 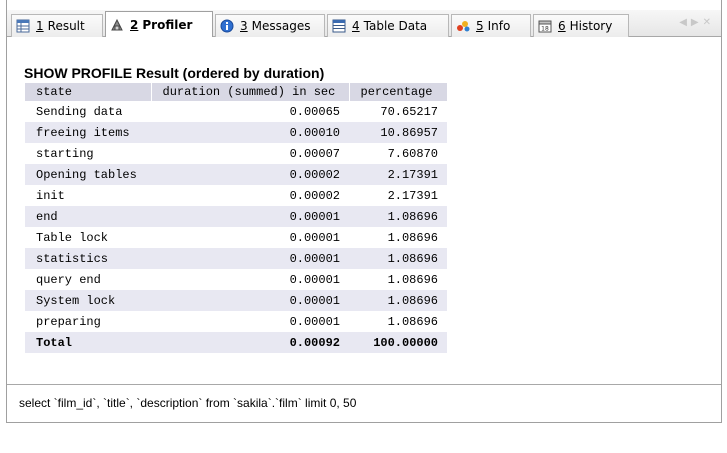 What do you see at coordinates (250, 111) in the screenshot?
I see `duration-cell: 0.00065` at bounding box center [250, 111].